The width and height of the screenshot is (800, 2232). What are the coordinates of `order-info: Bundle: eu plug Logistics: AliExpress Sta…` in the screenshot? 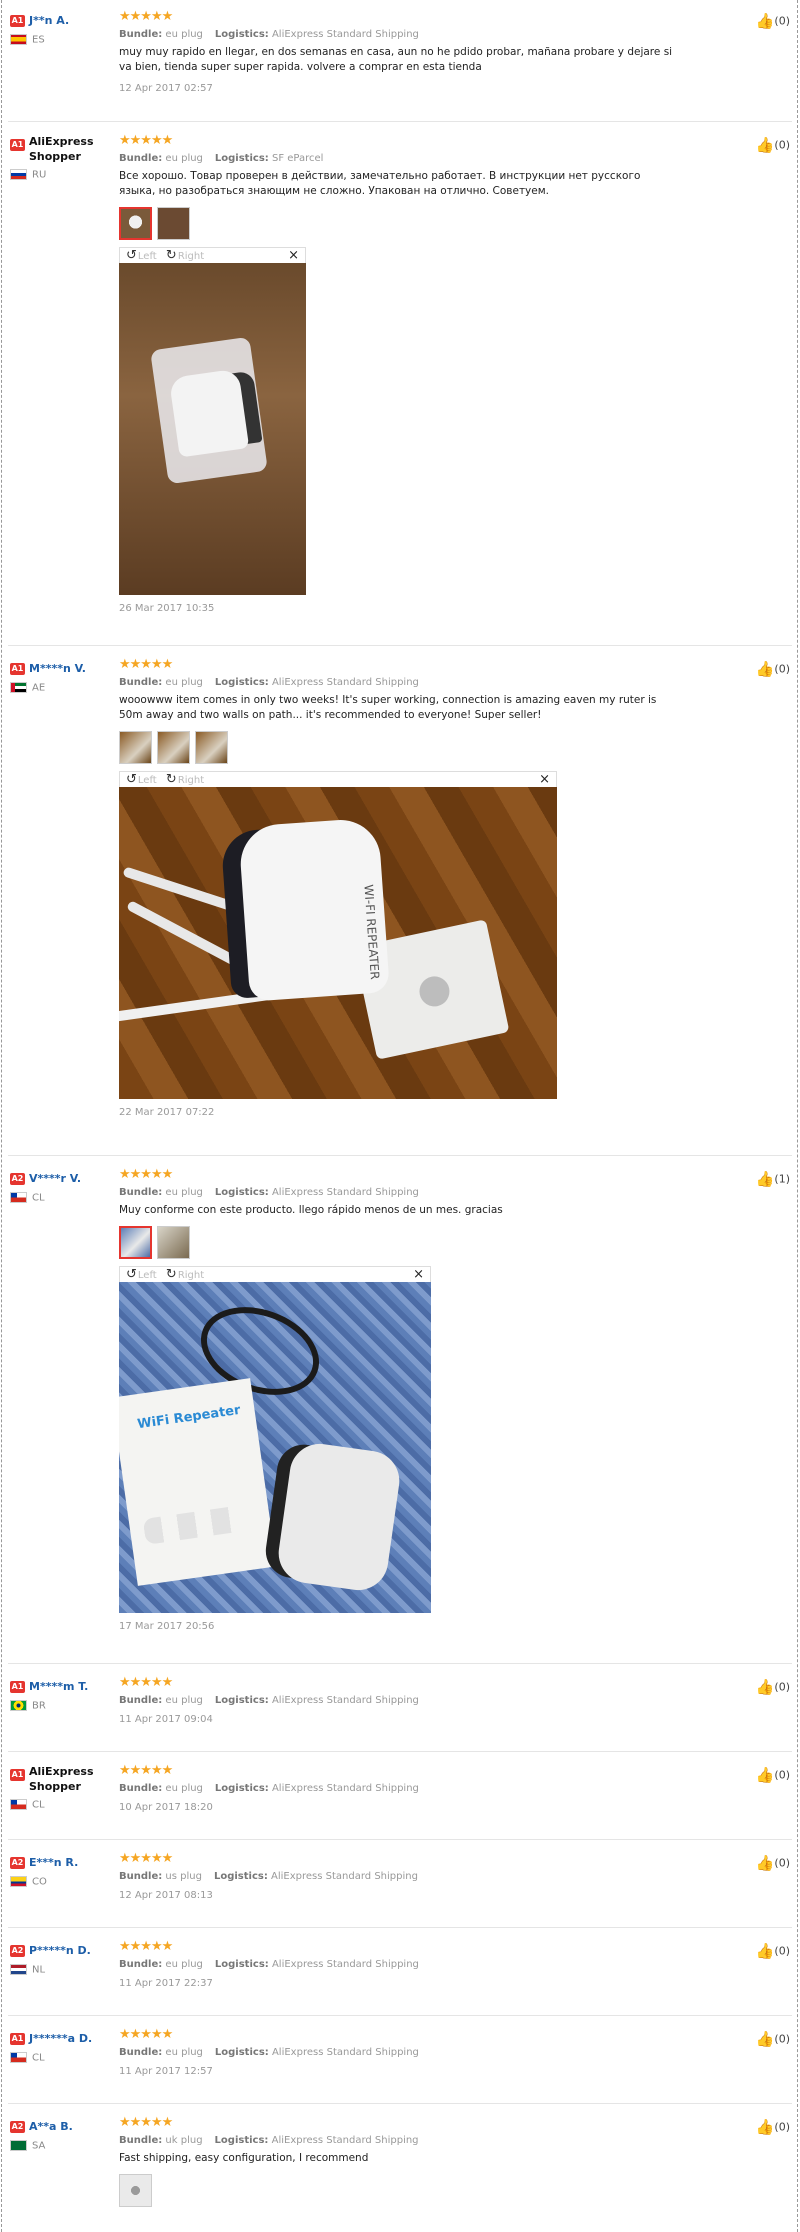 It's located at (399, 682).